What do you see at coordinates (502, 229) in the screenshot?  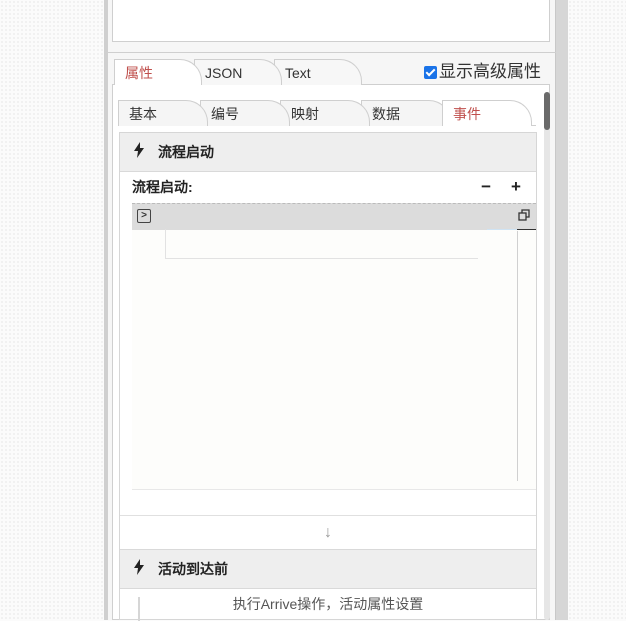 I see `editor-selection-mark` at bounding box center [502, 229].